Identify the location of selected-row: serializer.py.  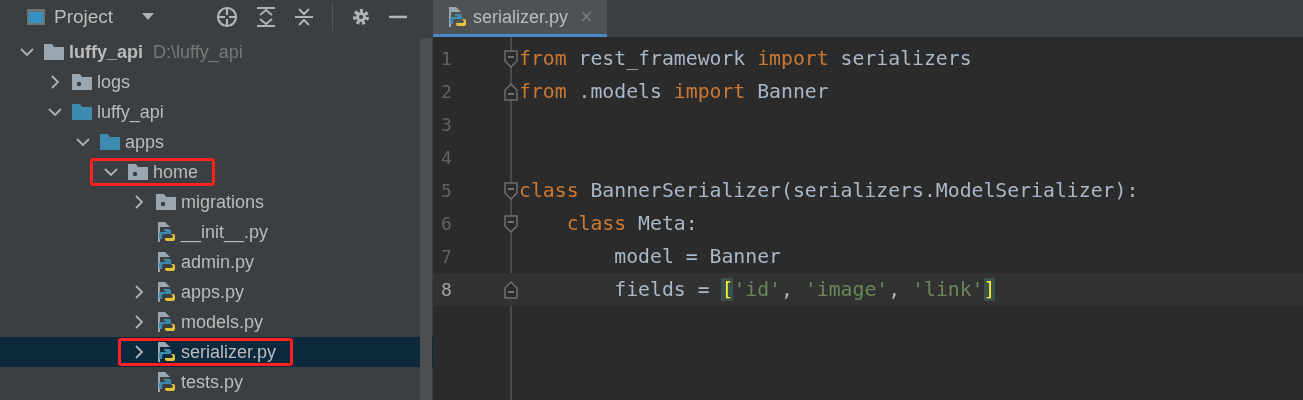
(216, 352).